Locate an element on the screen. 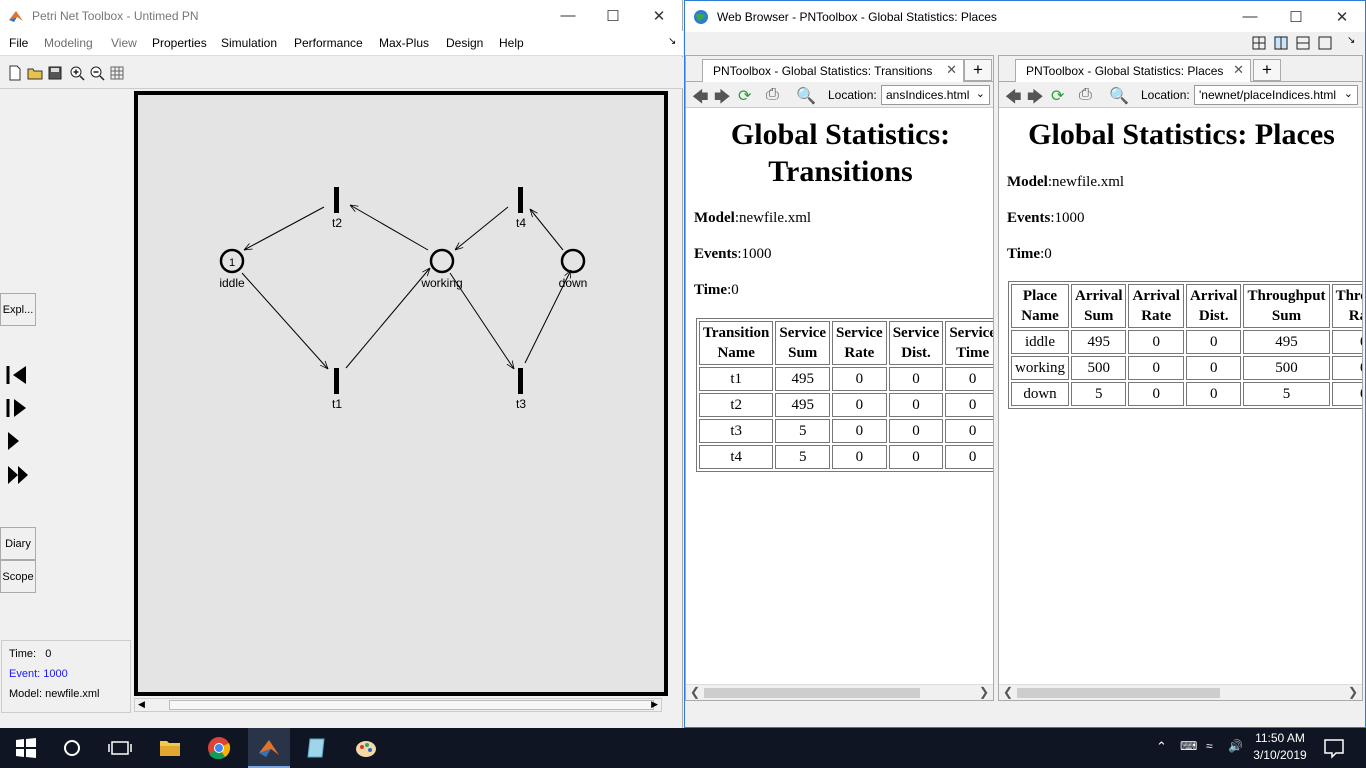 The height and width of the screenshot is (768, 1366). transition-t2 is located at coordinates (336, 200).